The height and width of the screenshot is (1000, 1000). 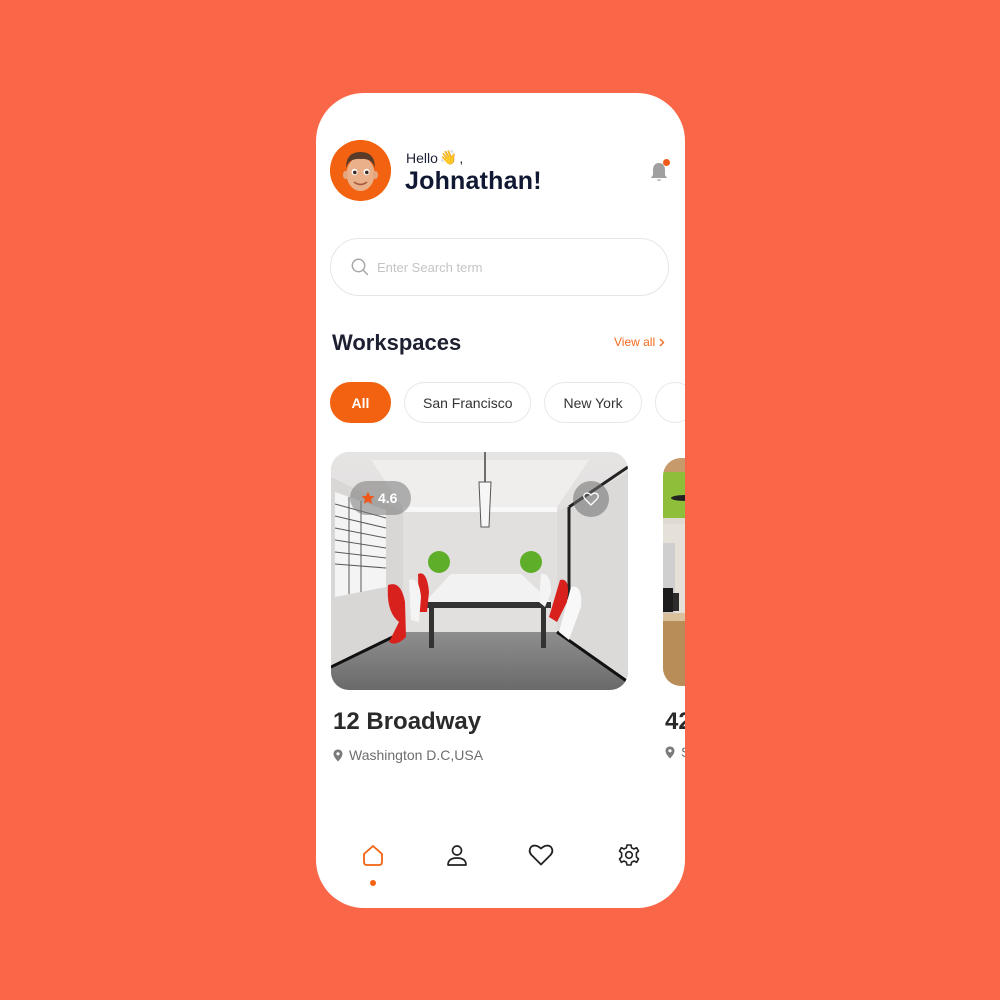 I want to click on search-bar, so click(x=499, y=267).